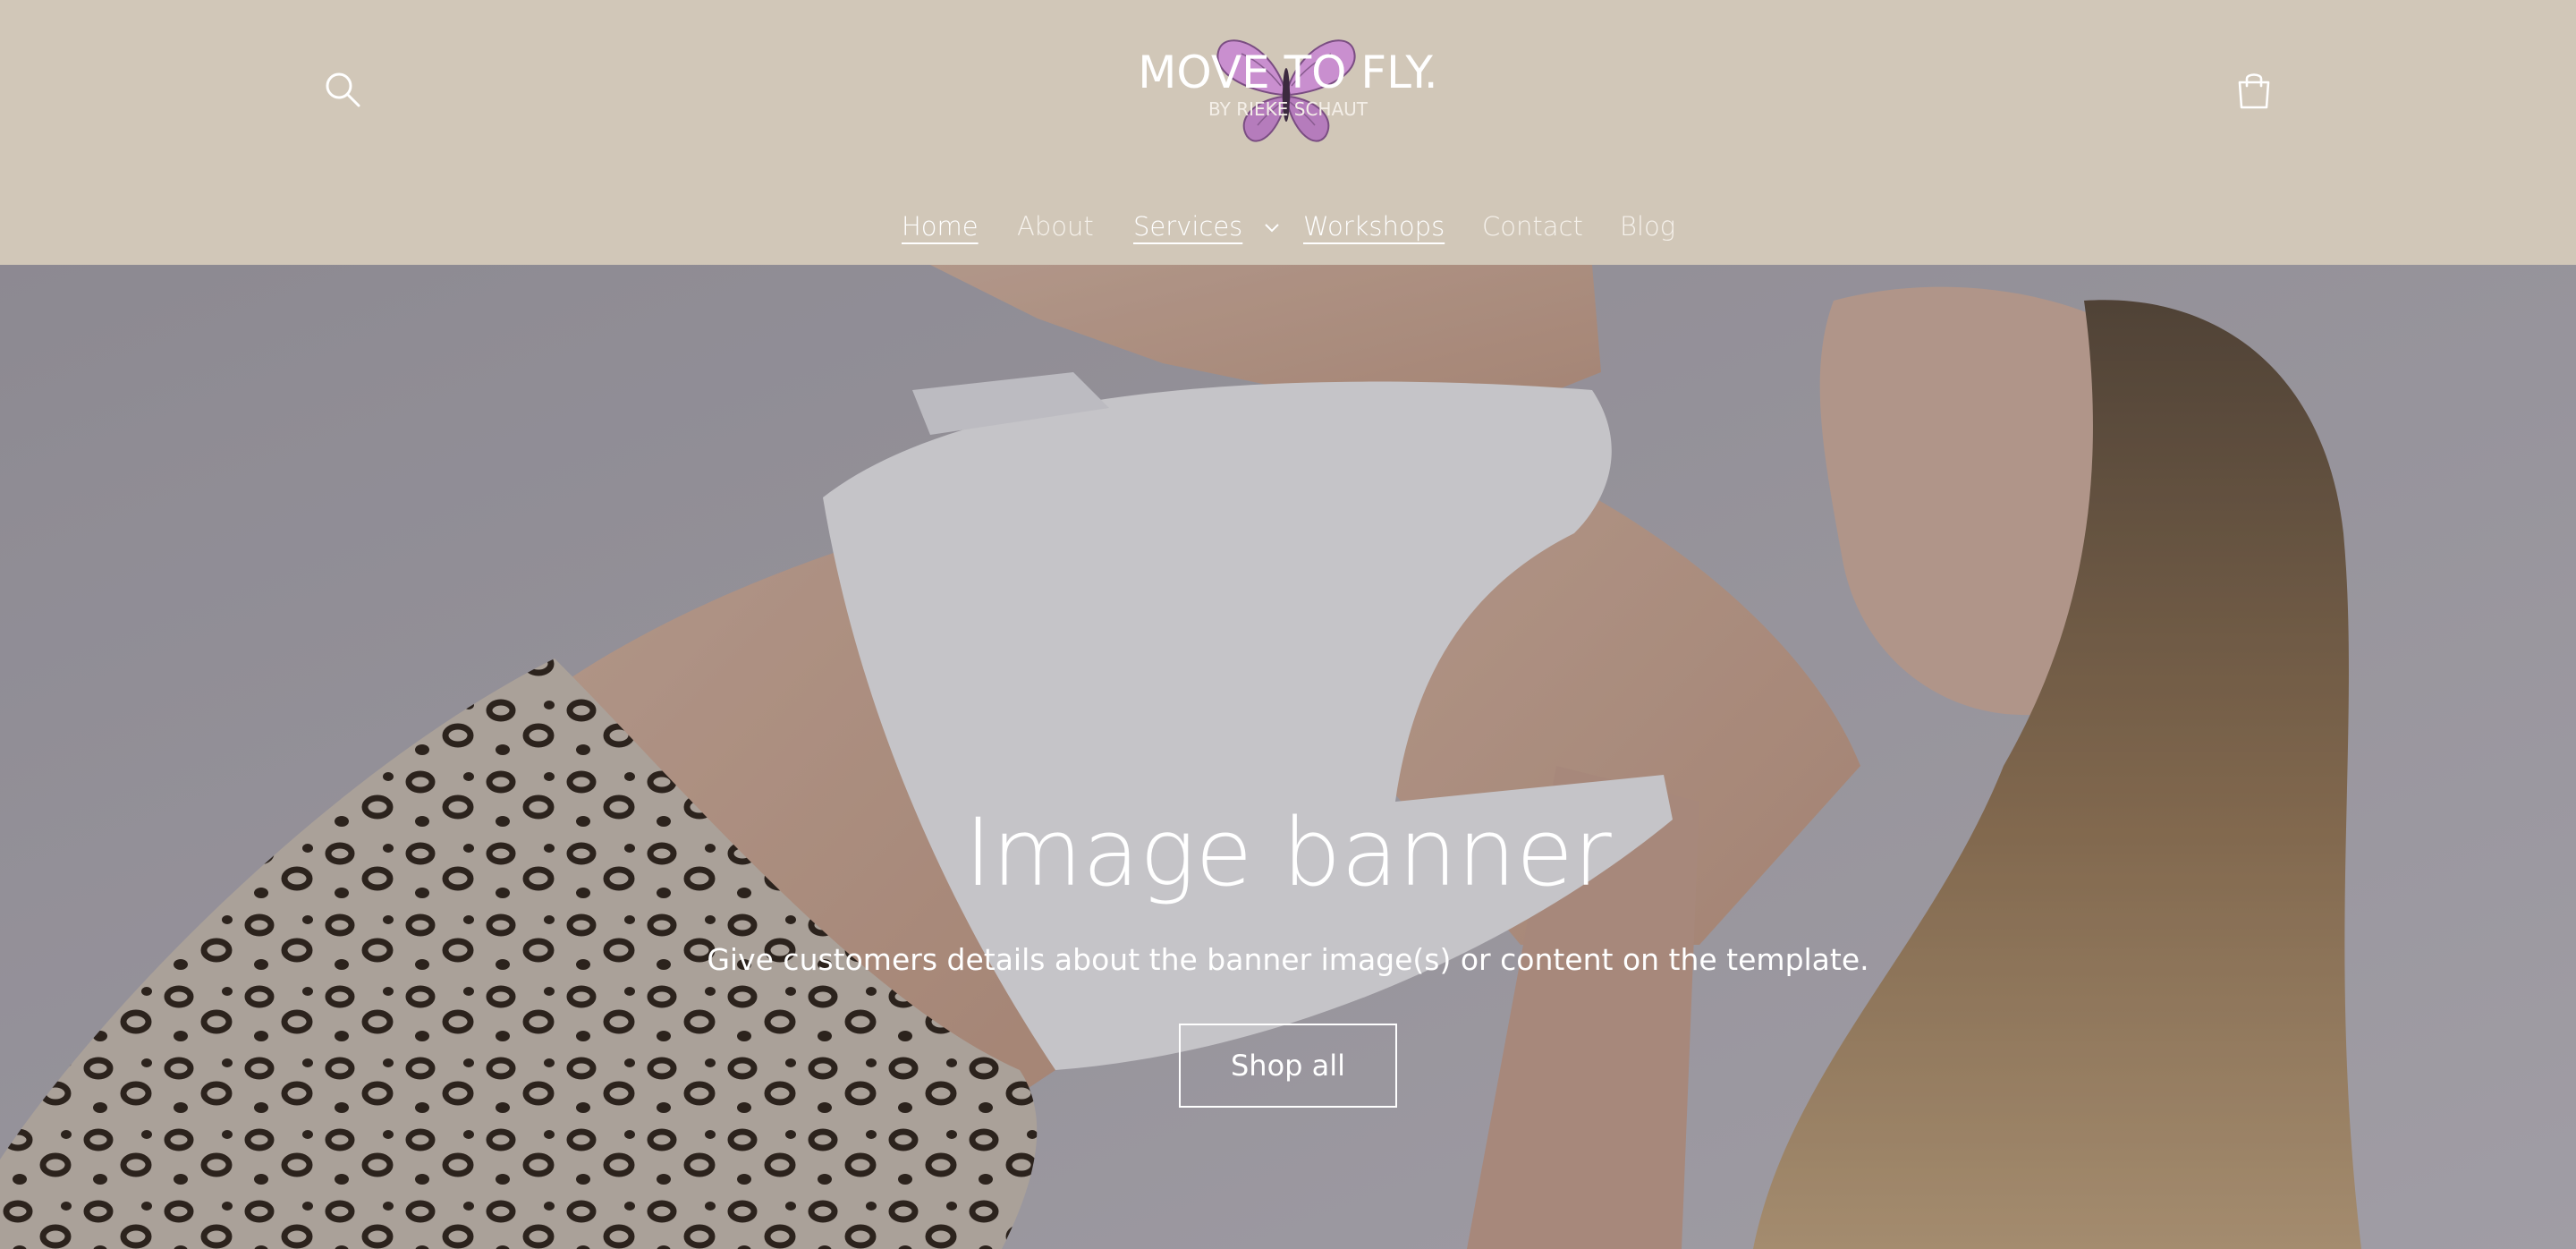  What do you see at coordinates (1288, 109) in the screenshot?
I see `logo-subtitle: BY RIEKE SCHAUT` at bounding box center [1288, 109].